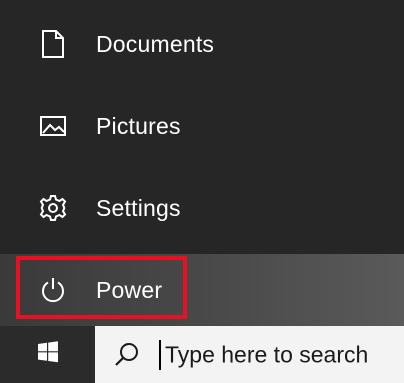  I want to click on text-cursor, so click(160, 355).